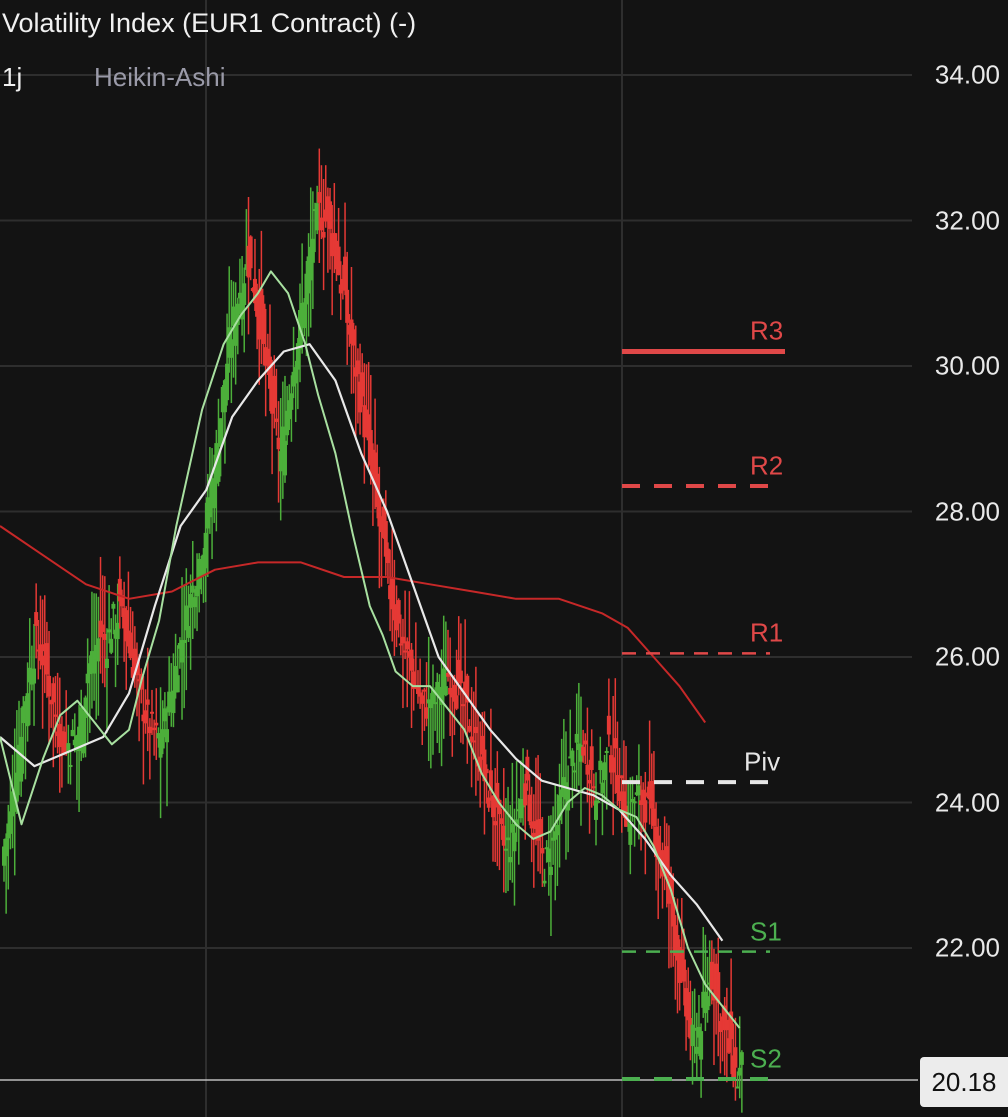 The image size is (1008, 1117). Describe the element at coordinates (967, 74) in the screenshot. I see `y-tick-label: 34.00` at that location.